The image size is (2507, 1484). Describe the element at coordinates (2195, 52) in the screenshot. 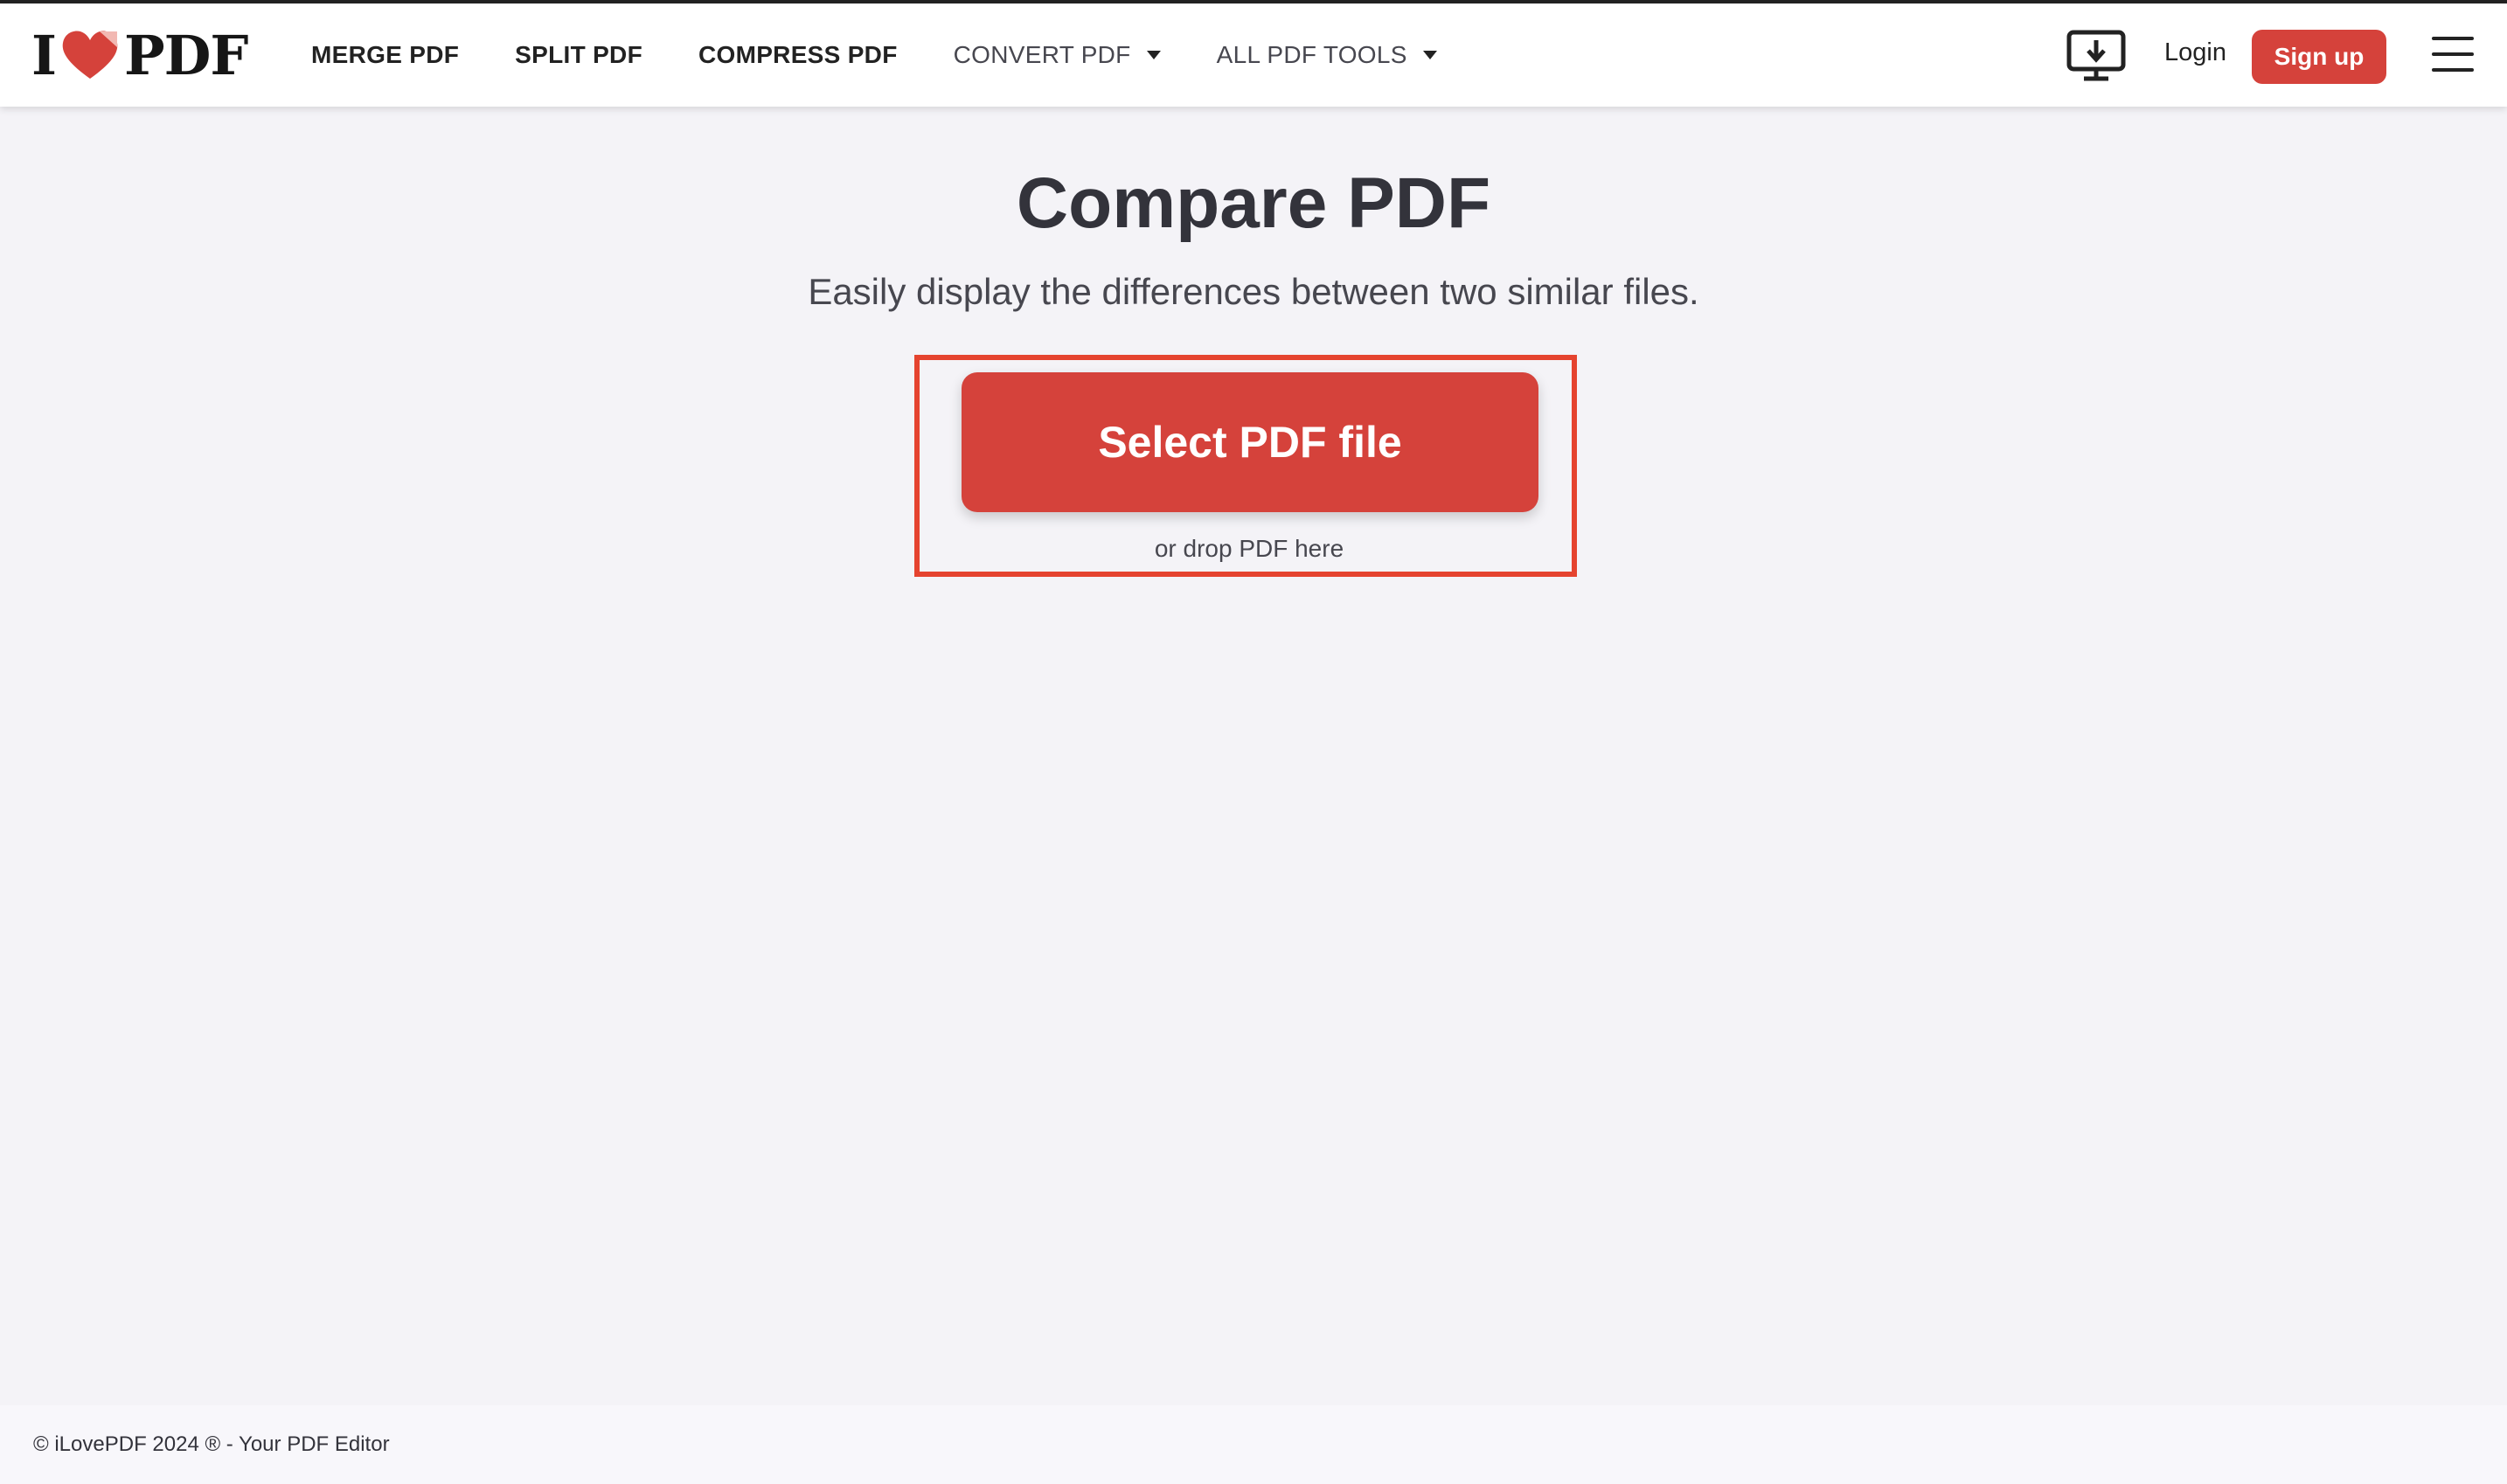

I see `login-link: Login` at that location.